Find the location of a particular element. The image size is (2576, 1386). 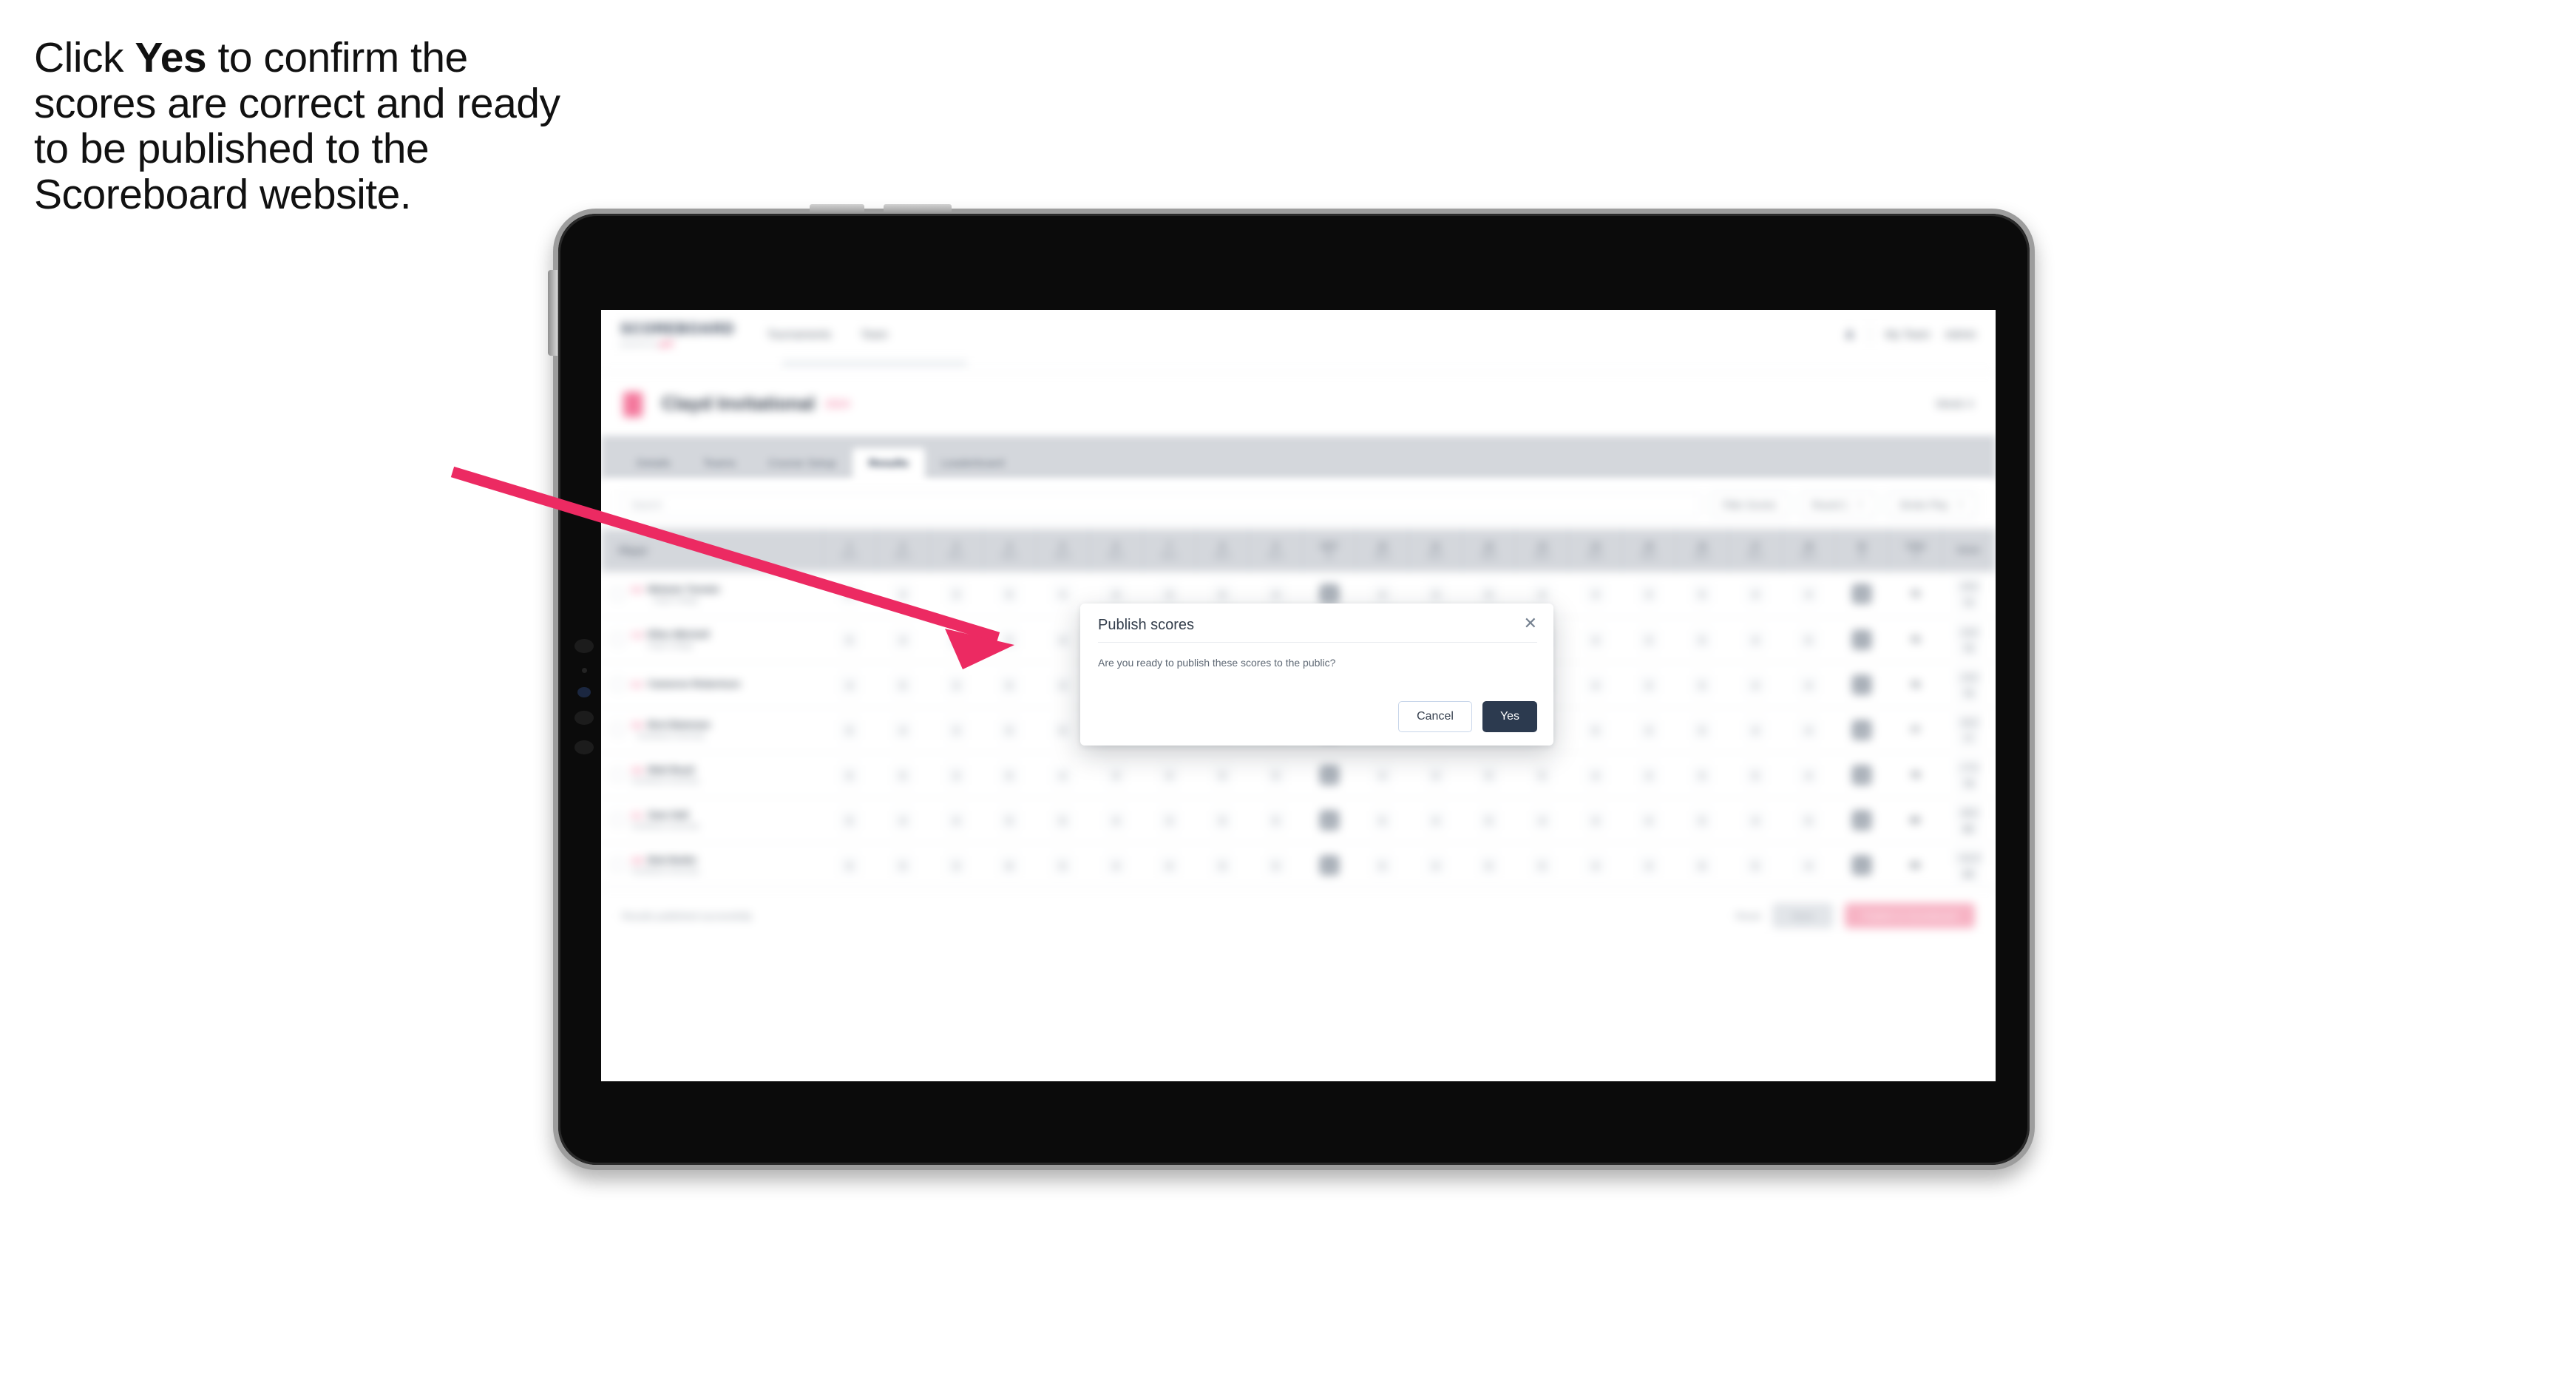

column-header-hole-16: 16 Par 5 is located at coordinates (1702, 550).